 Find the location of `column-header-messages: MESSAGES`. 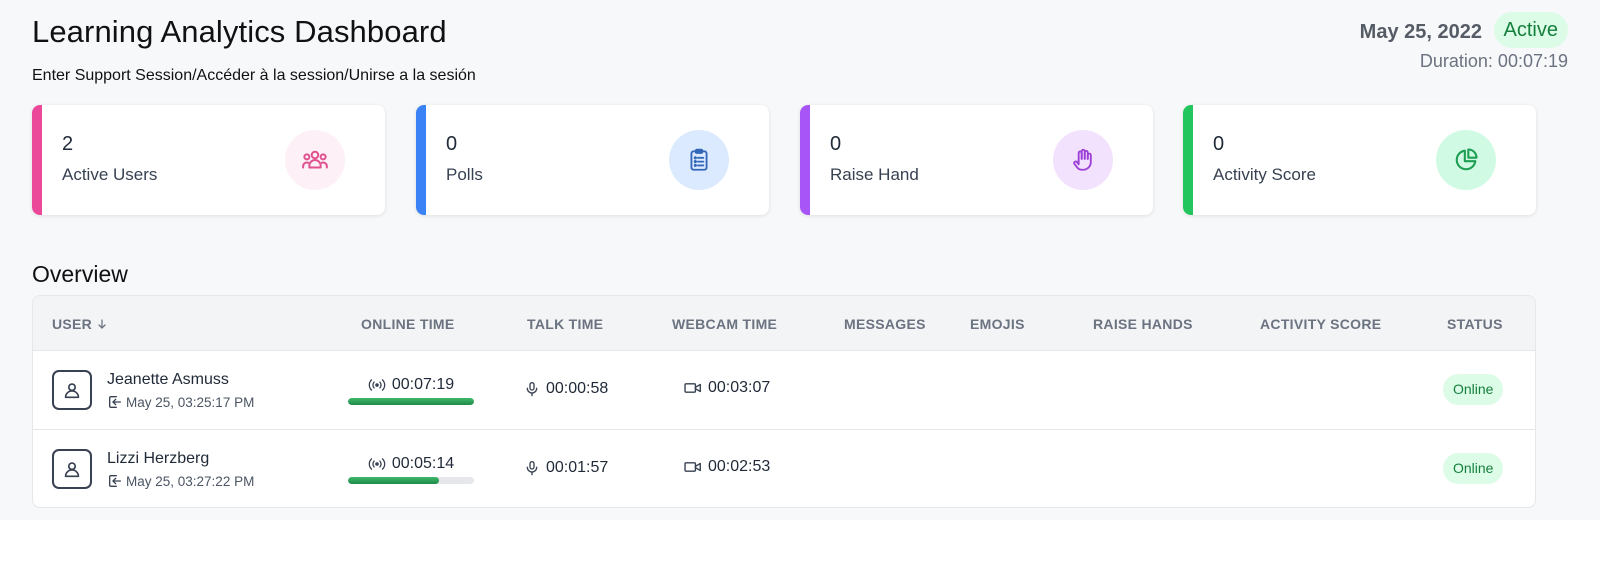

column-header-messages: MESSAGES is located at coordinates (885, 324).